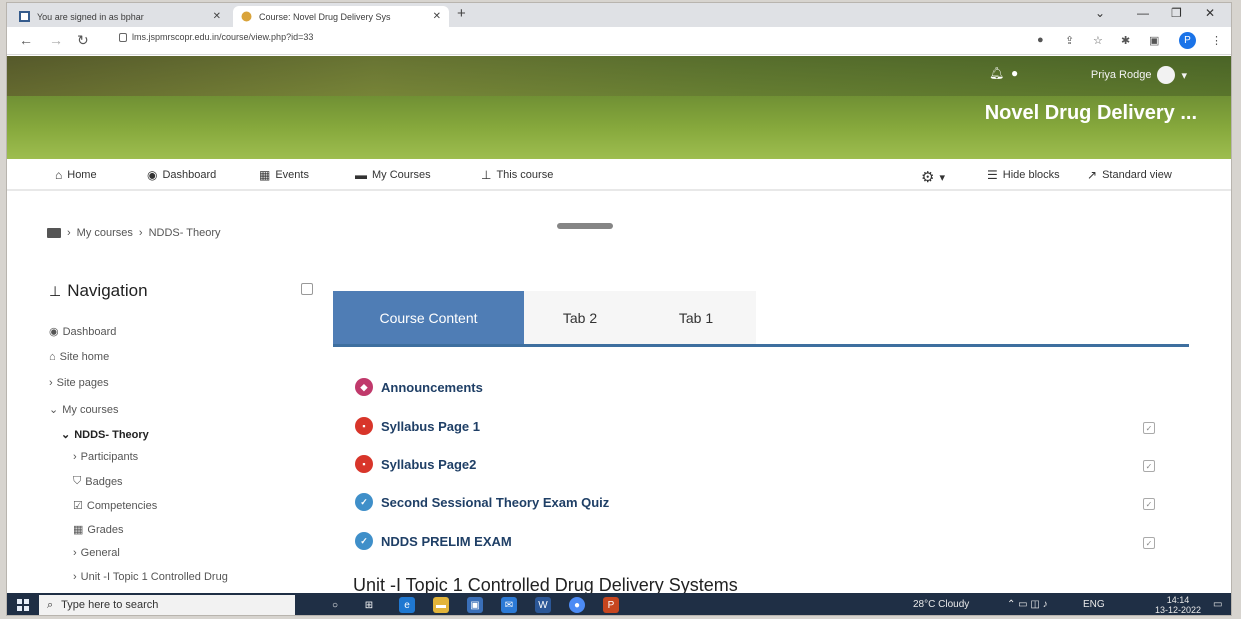 Image resolution: width=1241 pixels, height=619 pixels. I want to click on standard-view-button: ↗ Standard view, so click(1129, 175).